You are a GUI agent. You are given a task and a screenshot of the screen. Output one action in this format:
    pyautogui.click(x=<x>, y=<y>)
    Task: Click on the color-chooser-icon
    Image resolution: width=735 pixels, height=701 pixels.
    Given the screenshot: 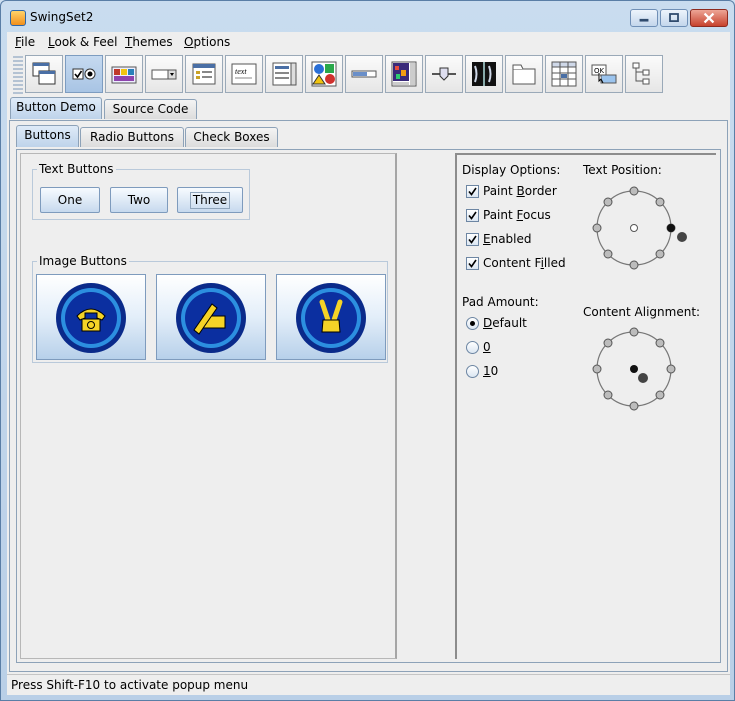 What is the action you would take?
    pyautogui.click(x=124, y=75)
    